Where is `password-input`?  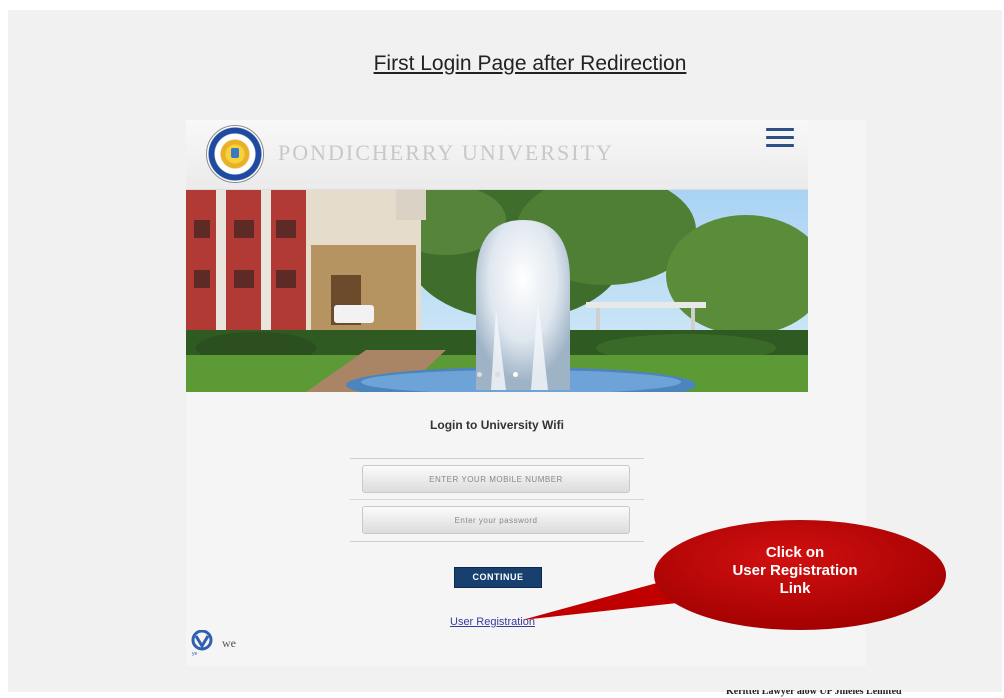
password-input is located at coordinates (496, 520).